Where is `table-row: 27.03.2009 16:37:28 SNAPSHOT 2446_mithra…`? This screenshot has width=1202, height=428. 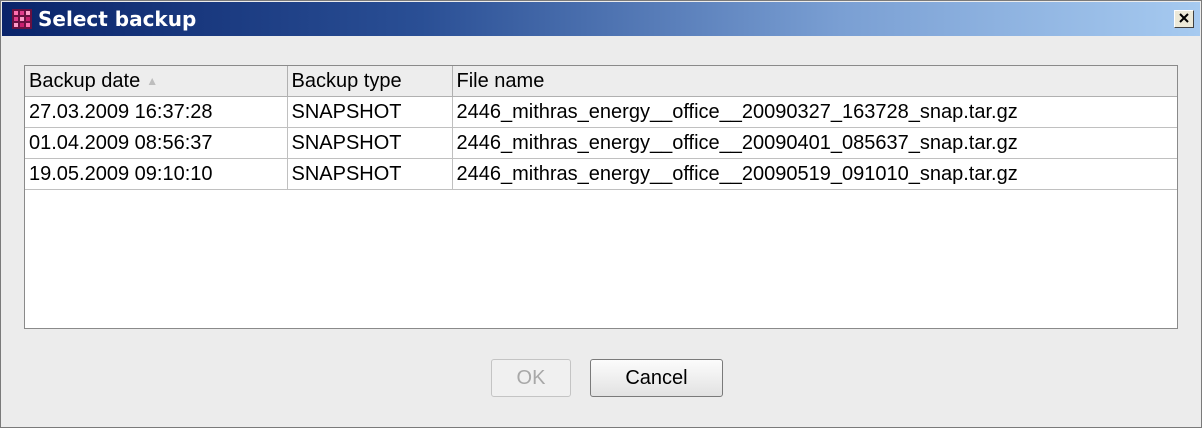 table-row: 27.03.2009 16:37:28 SNAPSHOT 2446_mithra… is located at coordinates (601, 112).